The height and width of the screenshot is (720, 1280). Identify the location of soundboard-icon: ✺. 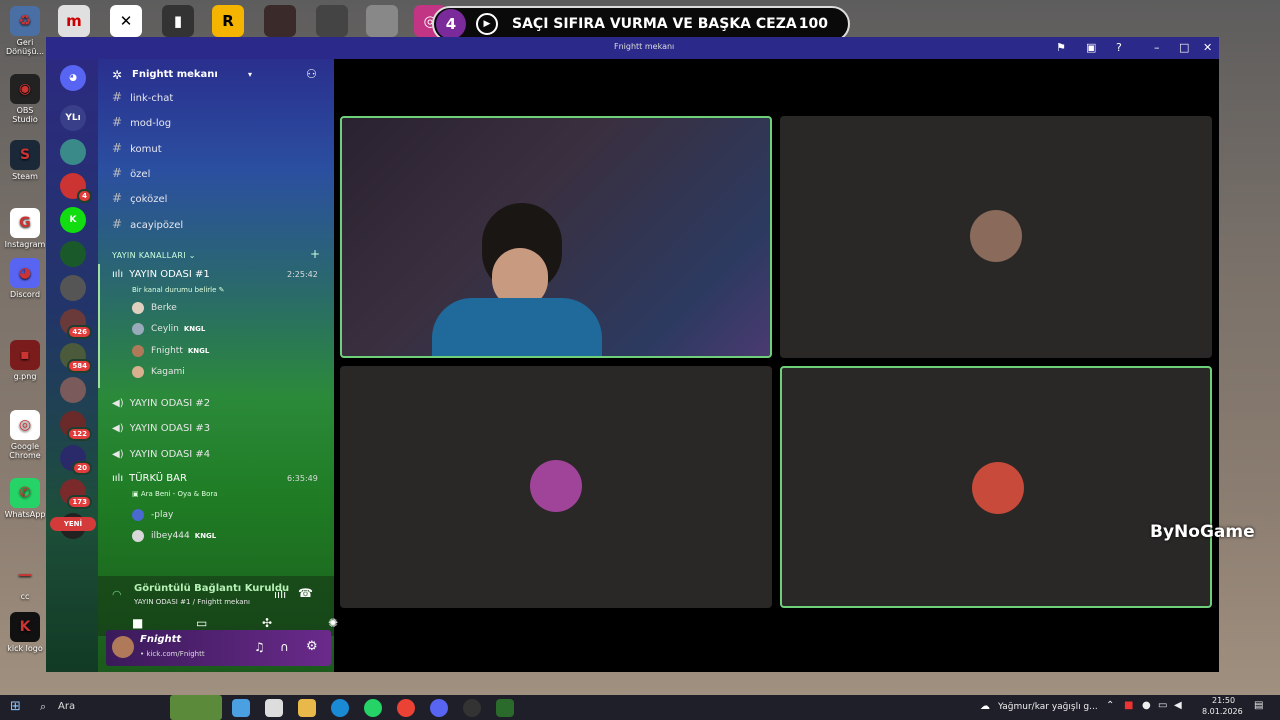
(333, 623).